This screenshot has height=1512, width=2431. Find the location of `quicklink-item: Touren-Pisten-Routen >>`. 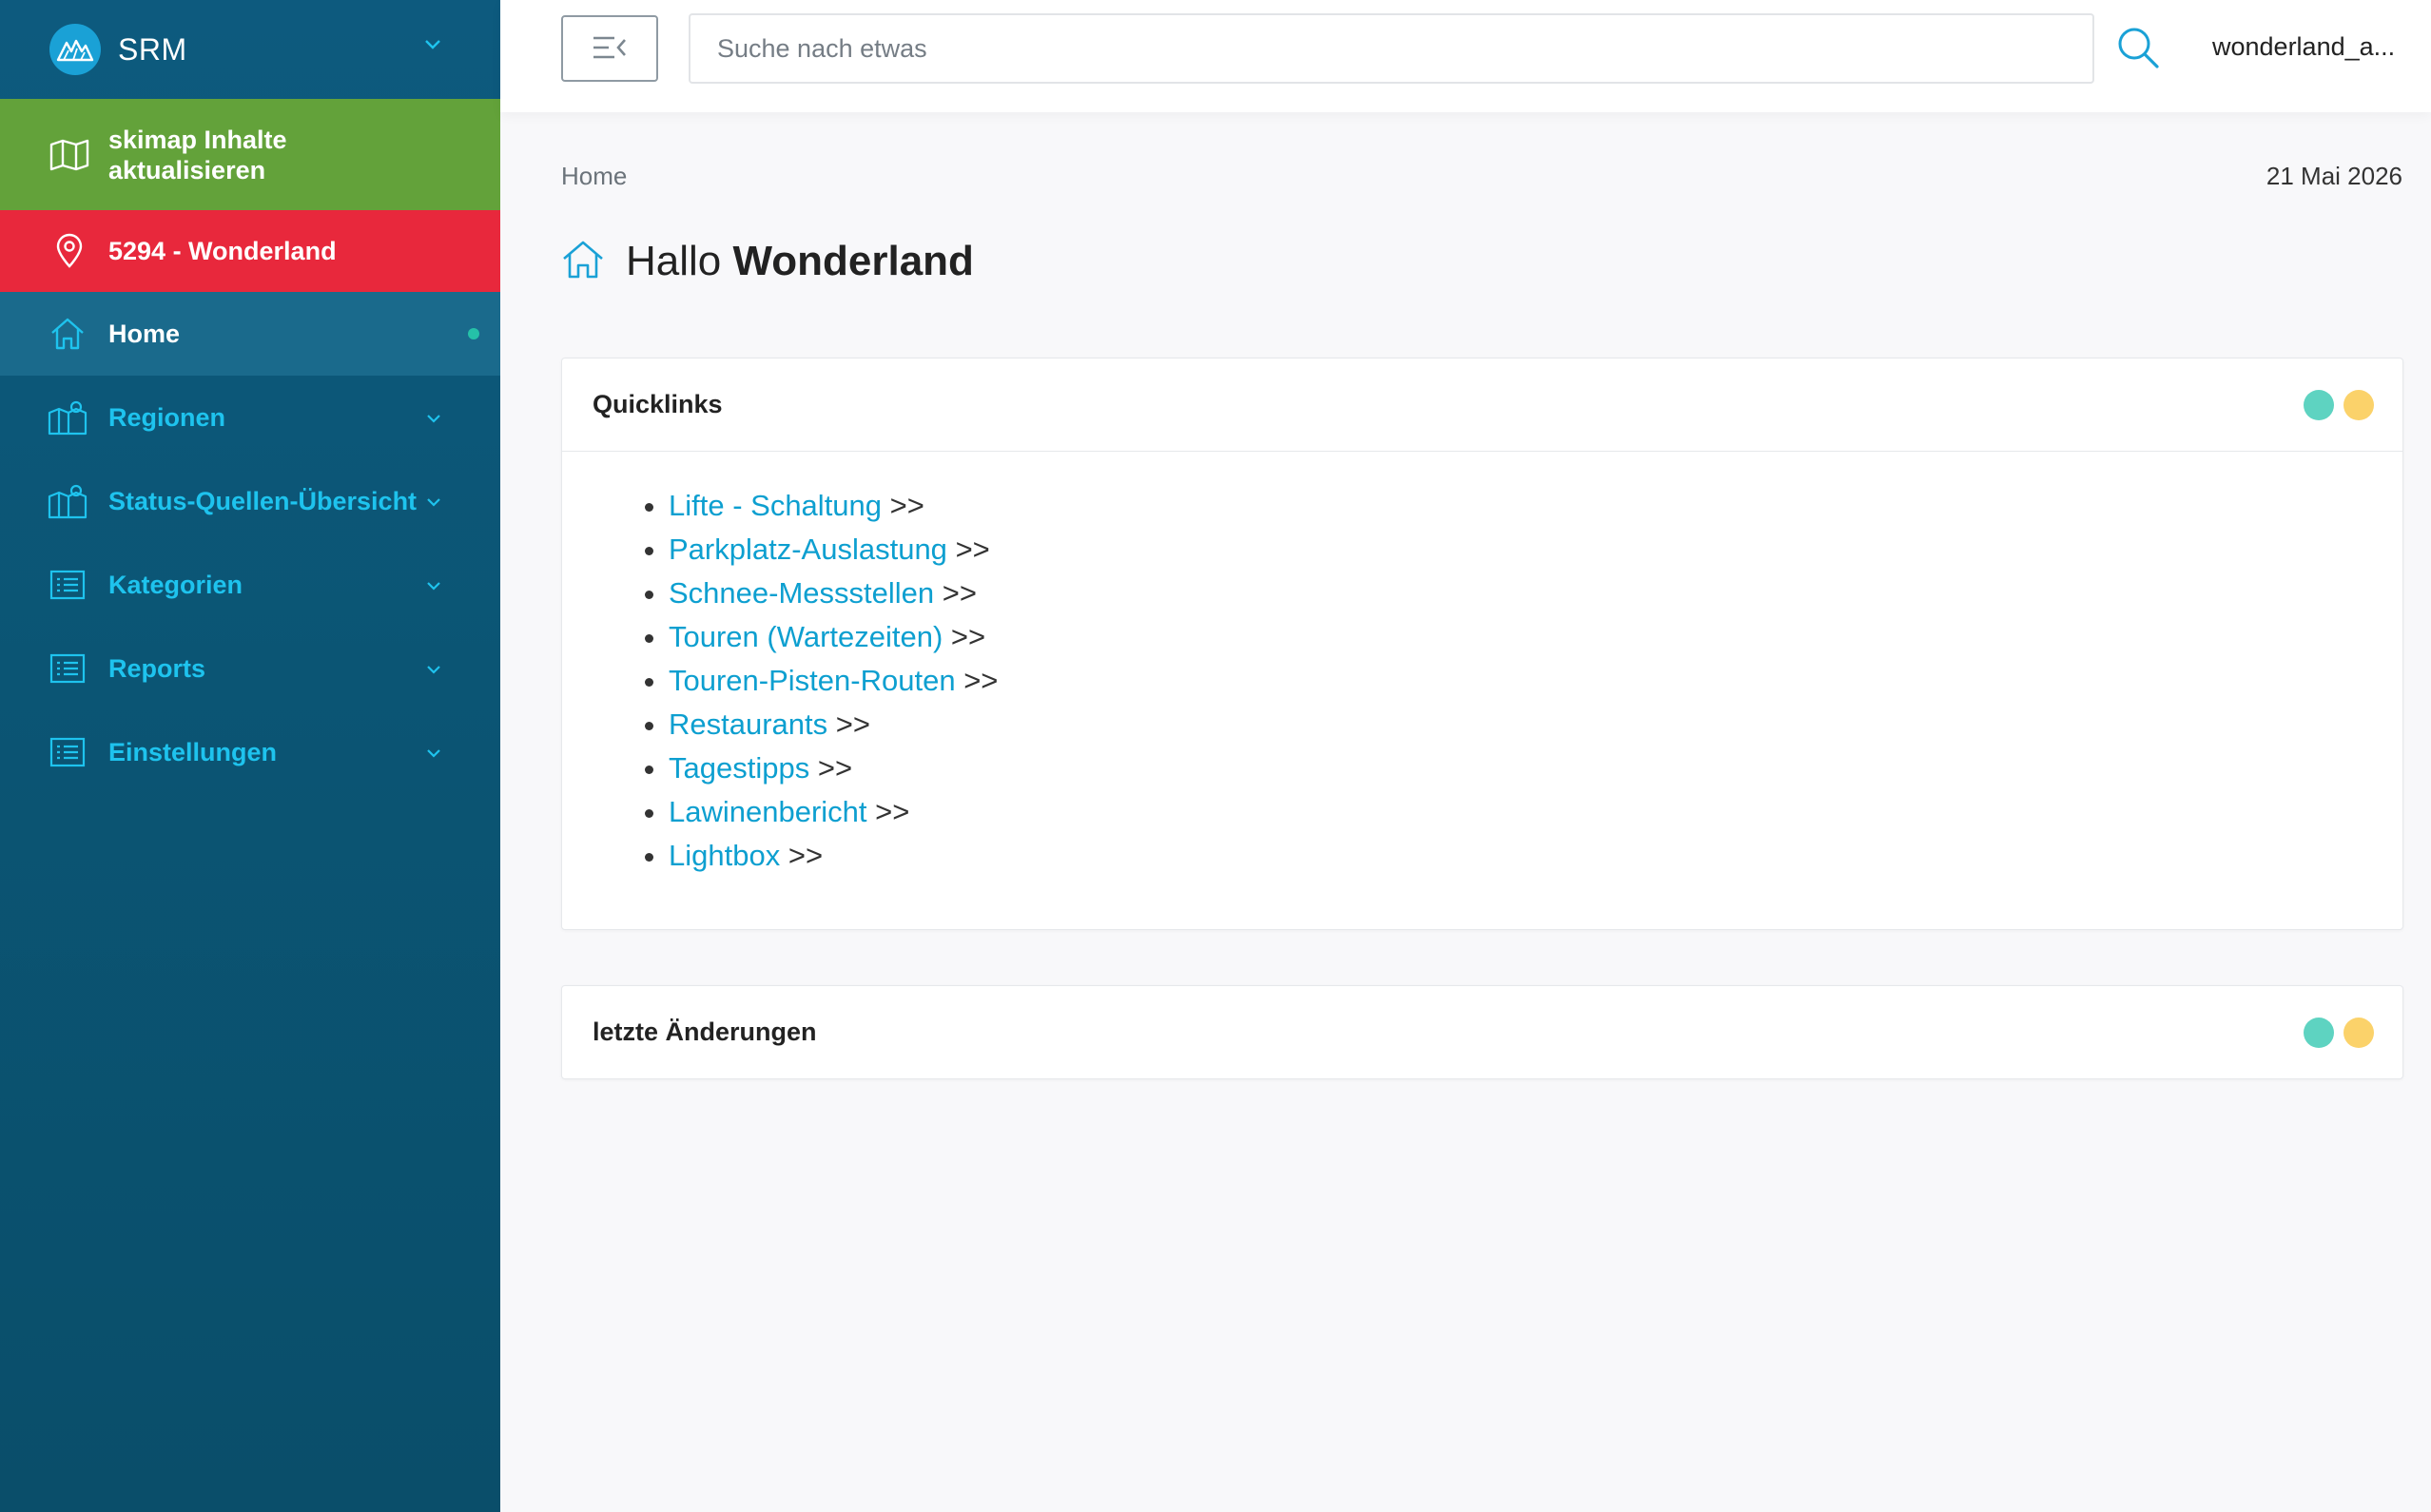

quicklink-item: Touren-Pisten-Routen >> is located at coordinates (1535, 681).